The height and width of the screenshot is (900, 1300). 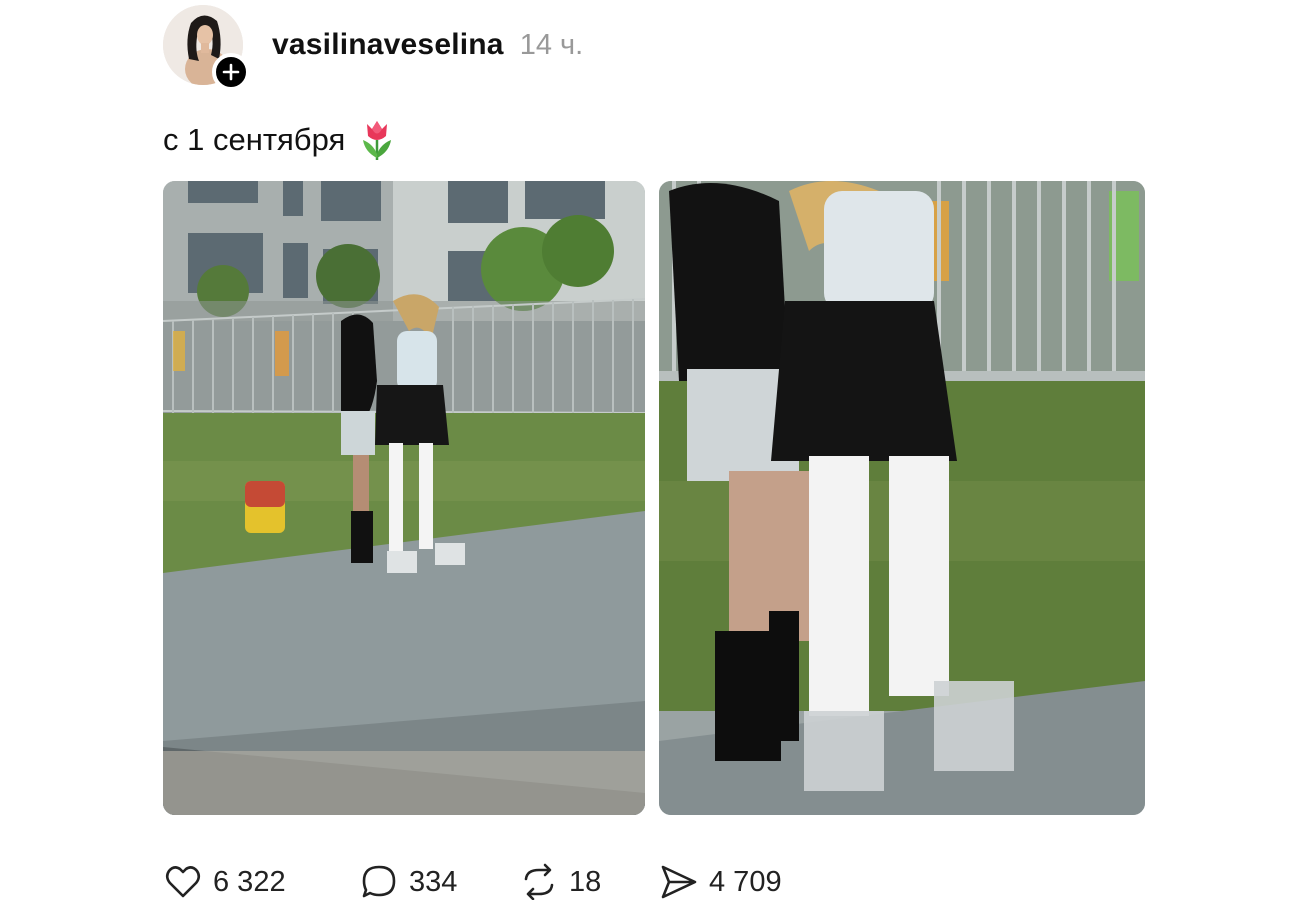 I want to click on comment-count: 334, so click(x=433, y=881).